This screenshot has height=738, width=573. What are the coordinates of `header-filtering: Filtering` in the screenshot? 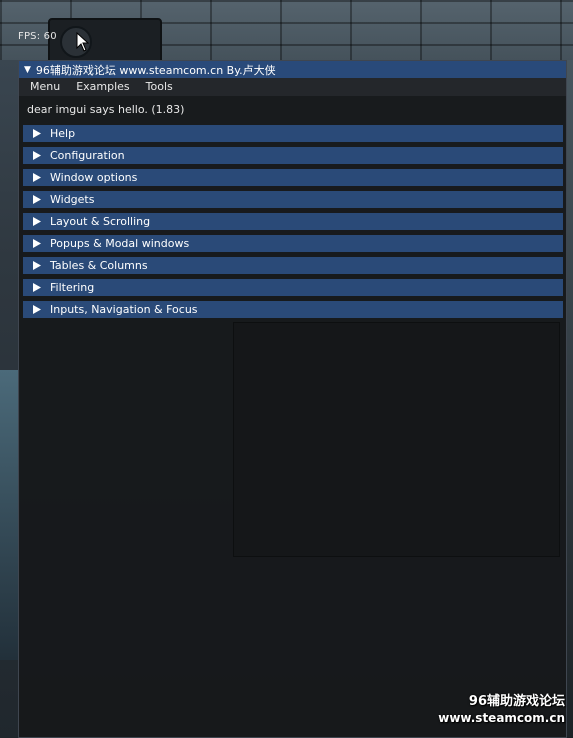 It's located at (293, 287).